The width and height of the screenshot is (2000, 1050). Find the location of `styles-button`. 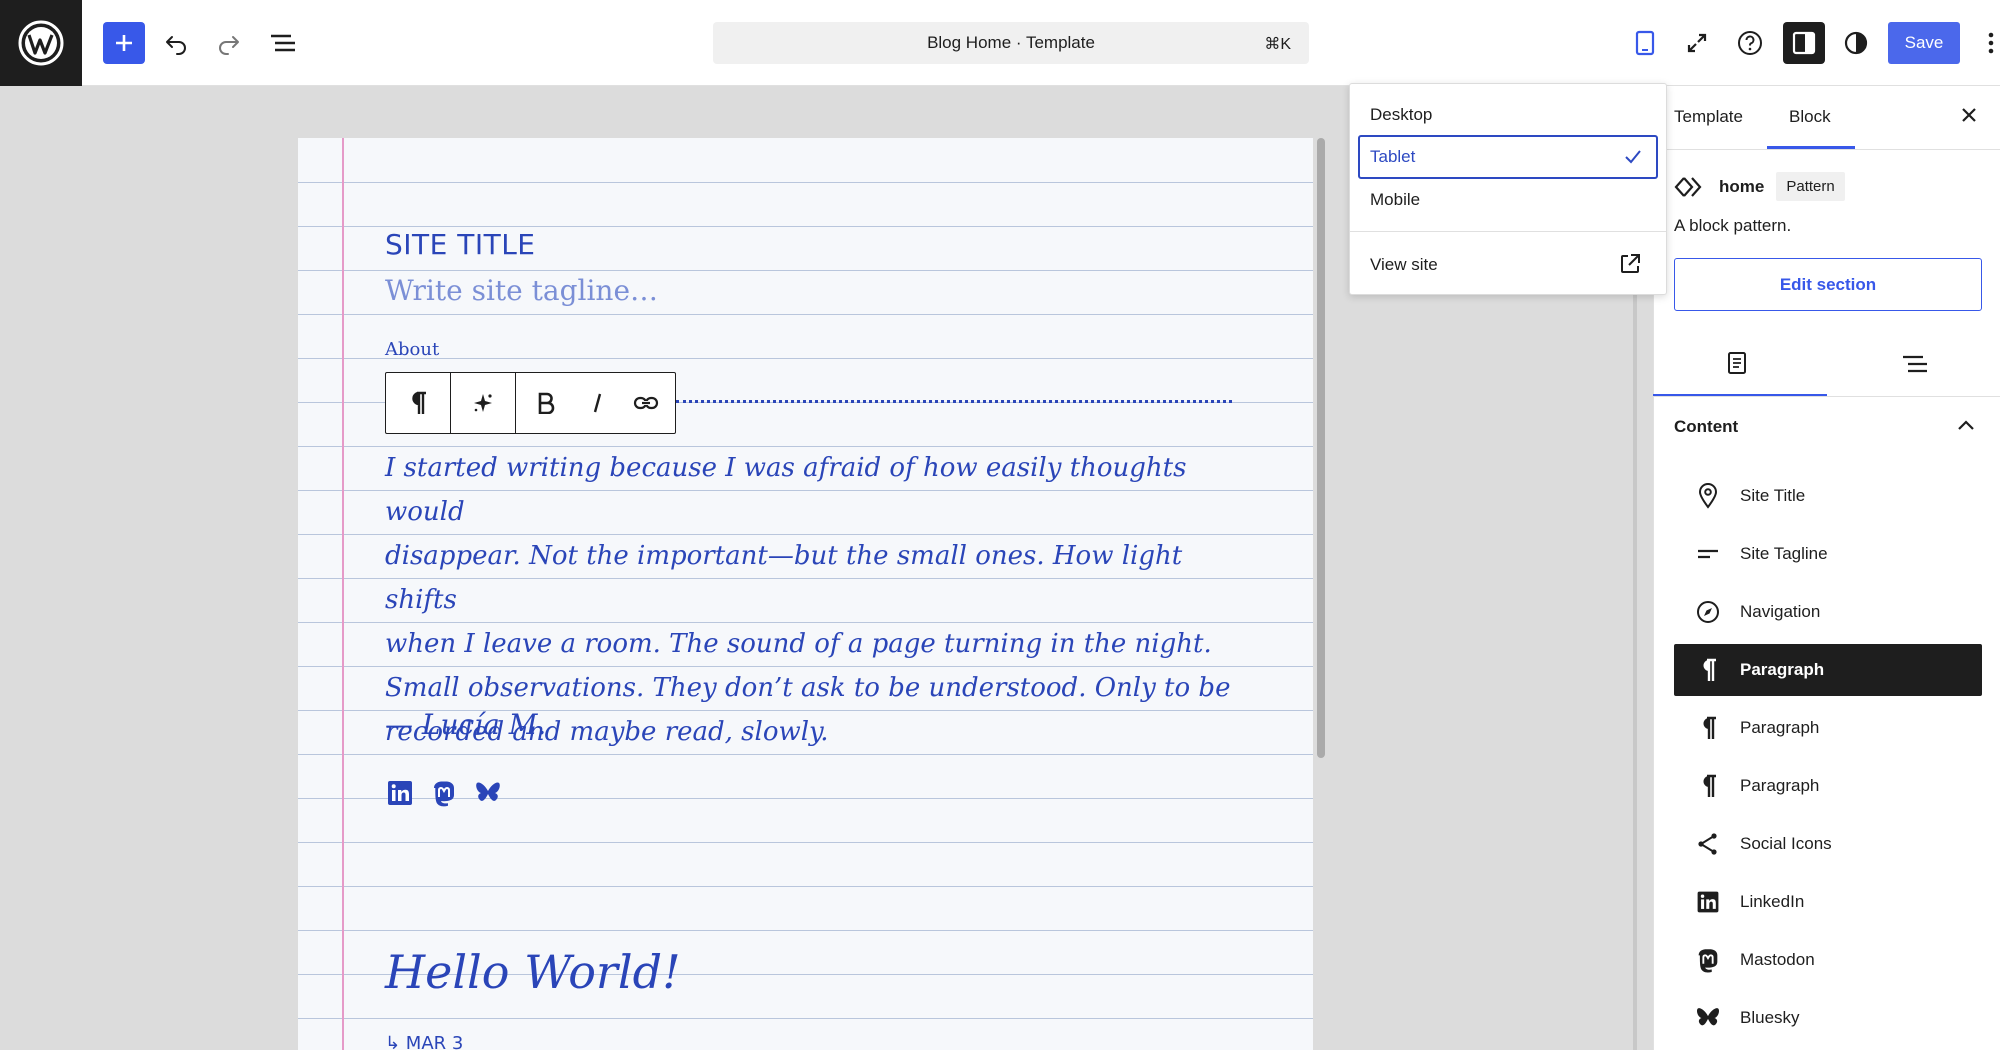

styles-button is located at coordinates (1856, 43).